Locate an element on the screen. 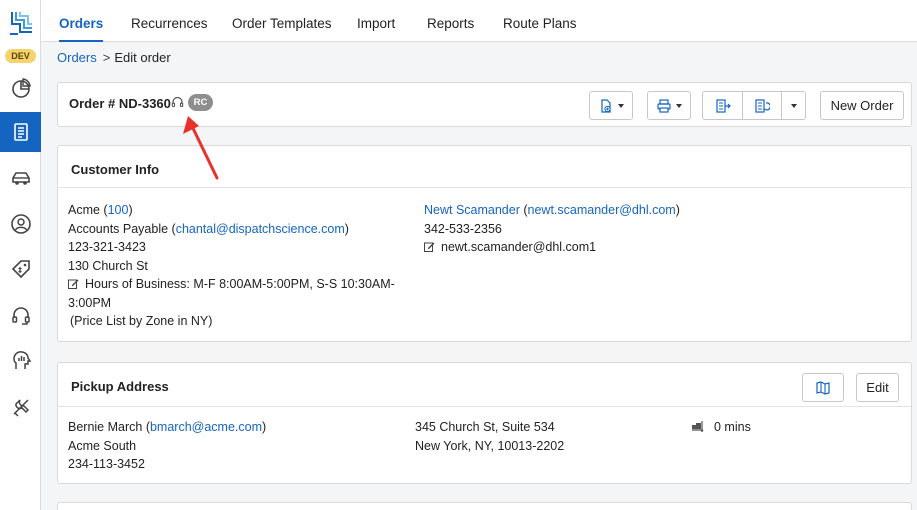 The width and height of the screenshot is (917, 510). price-list: (Price List by Zone in NY) is located at coordinates (141, 321).